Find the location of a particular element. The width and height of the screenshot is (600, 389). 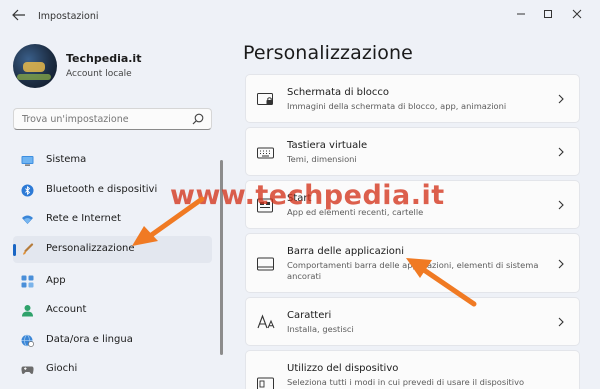

maximize-icon is located at coordinates (548, 14).